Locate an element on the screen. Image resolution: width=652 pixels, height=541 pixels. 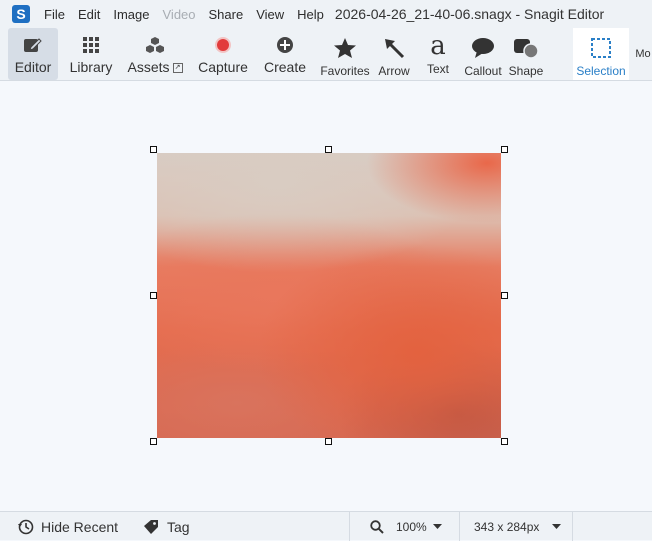
editor-label: Editor is located at coordinates (33, 67).